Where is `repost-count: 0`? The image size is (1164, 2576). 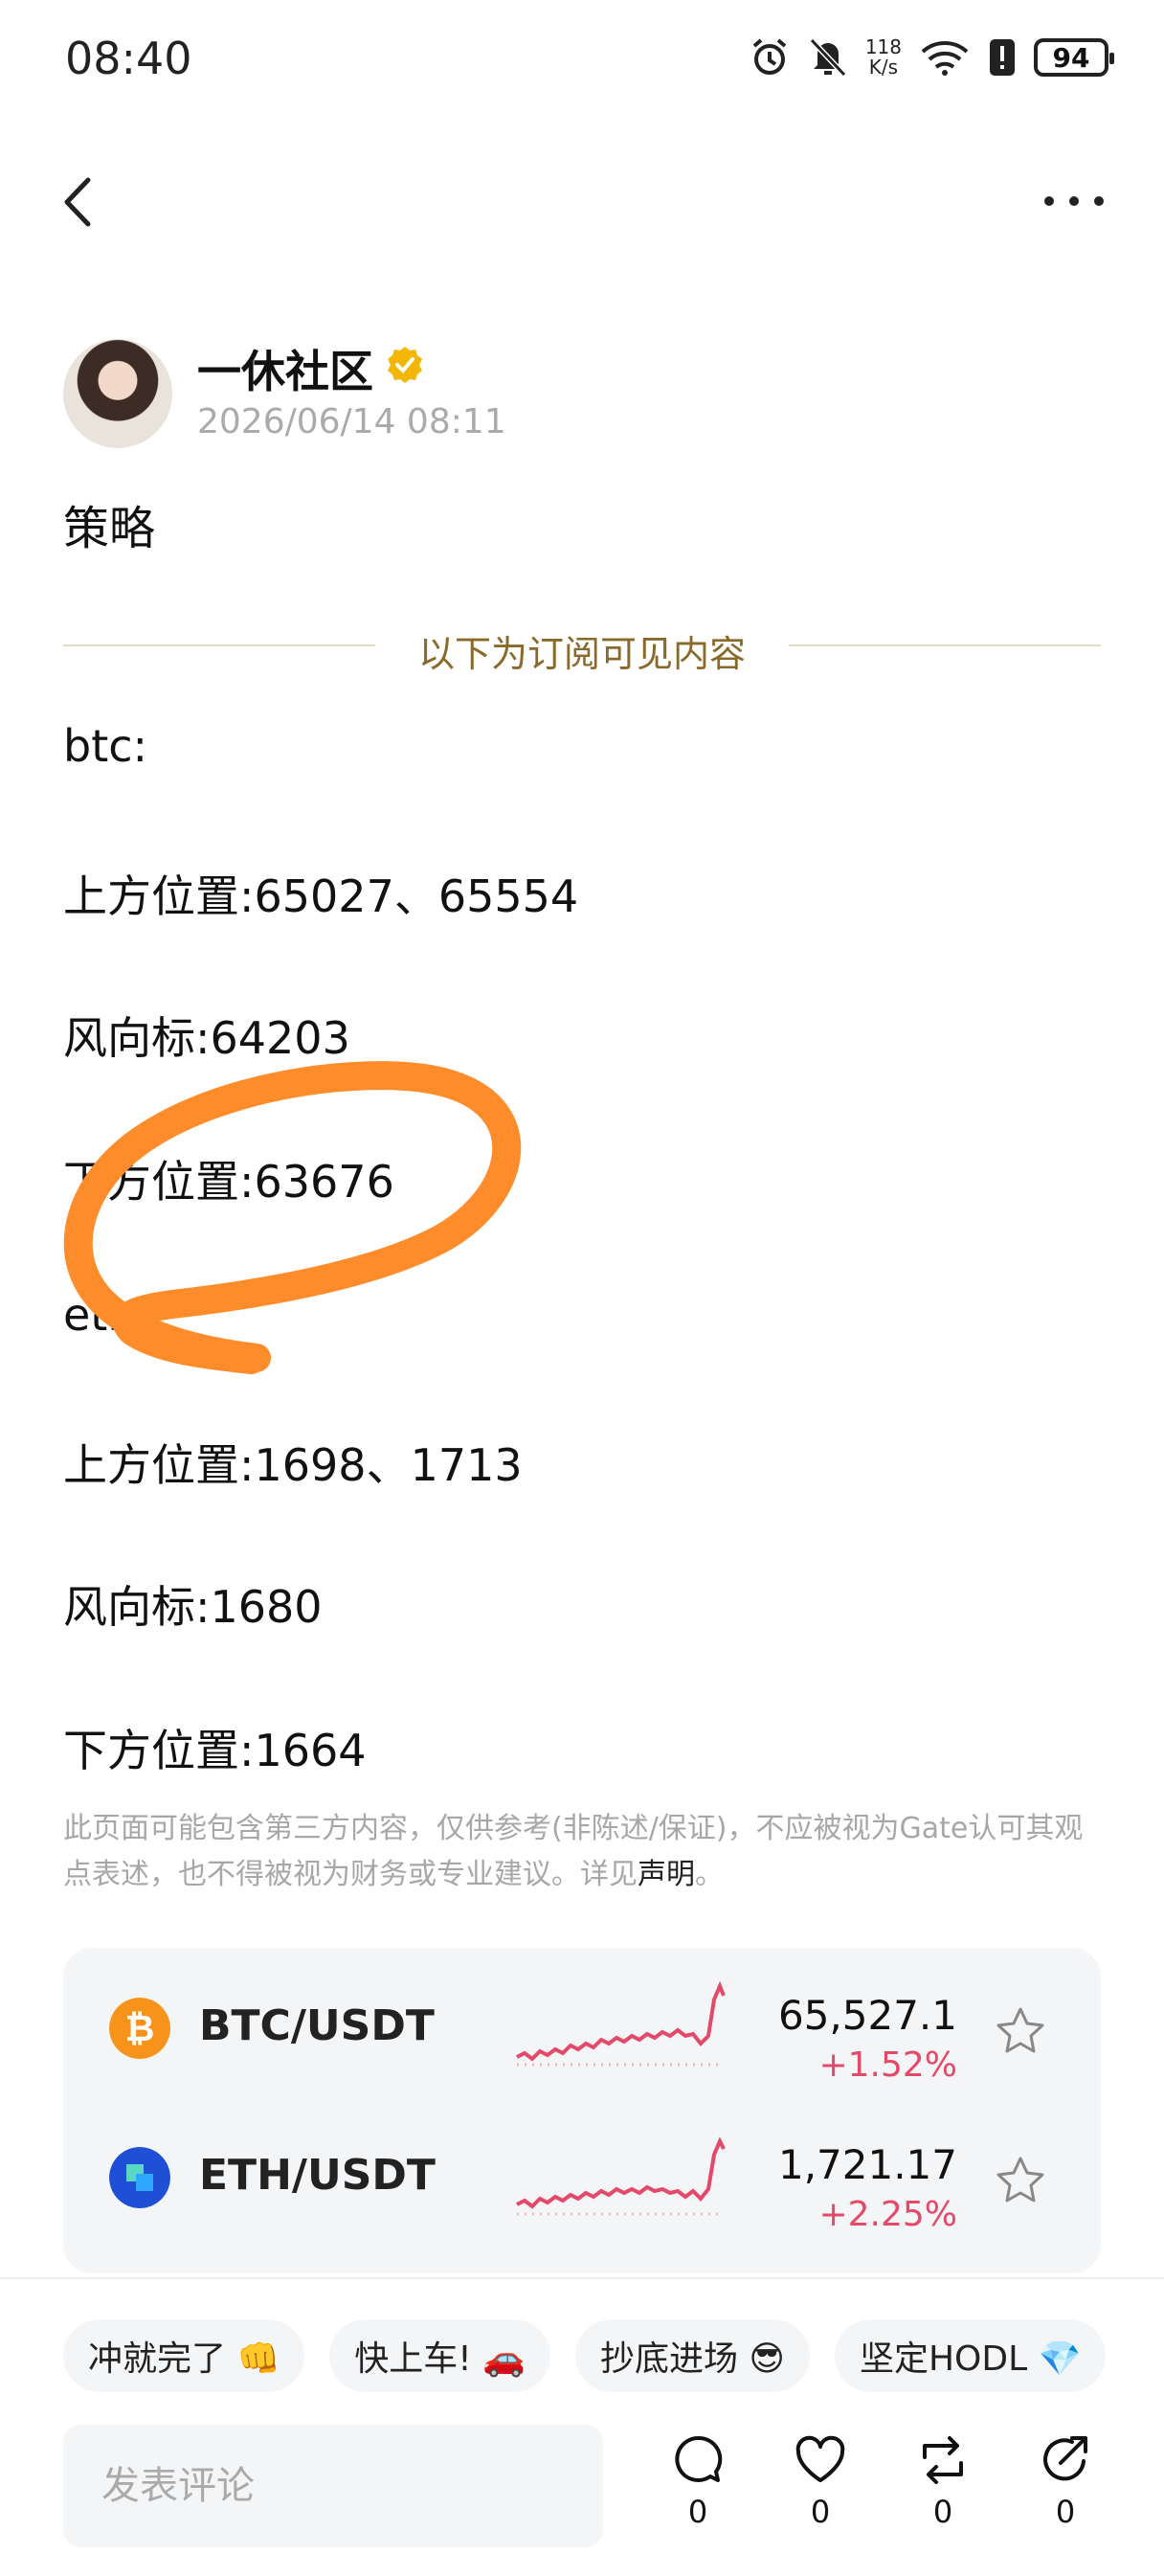 repost-count: 0 is located at coordinates (943, 2512).